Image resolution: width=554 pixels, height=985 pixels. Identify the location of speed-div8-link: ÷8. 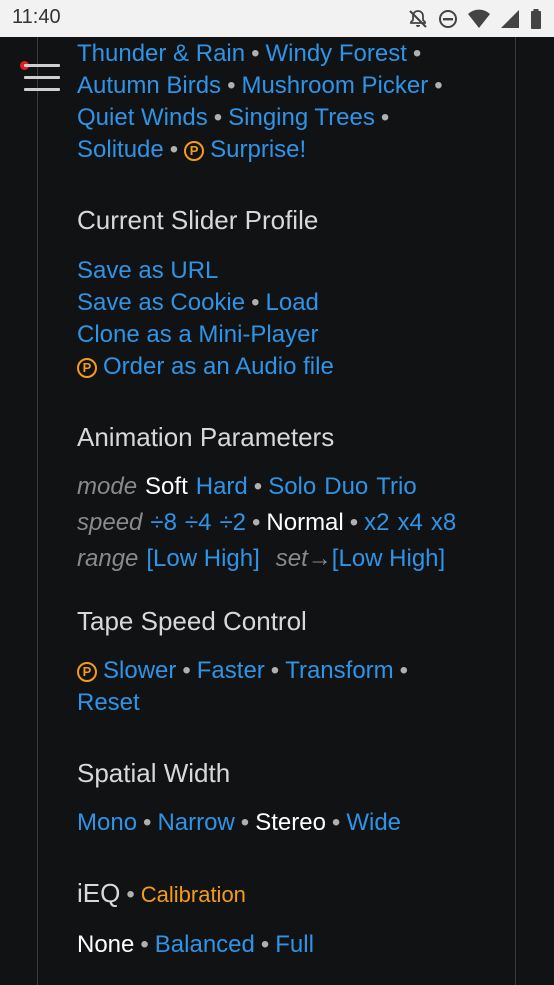
(163, 522).